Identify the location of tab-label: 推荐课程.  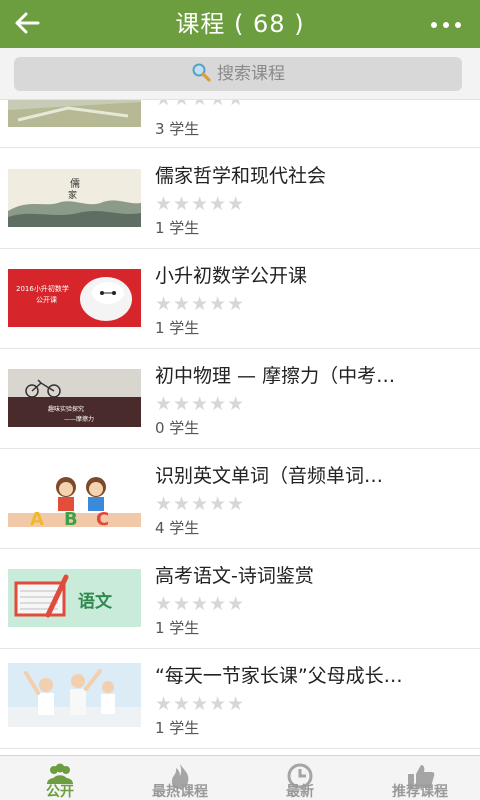
(420, 792).